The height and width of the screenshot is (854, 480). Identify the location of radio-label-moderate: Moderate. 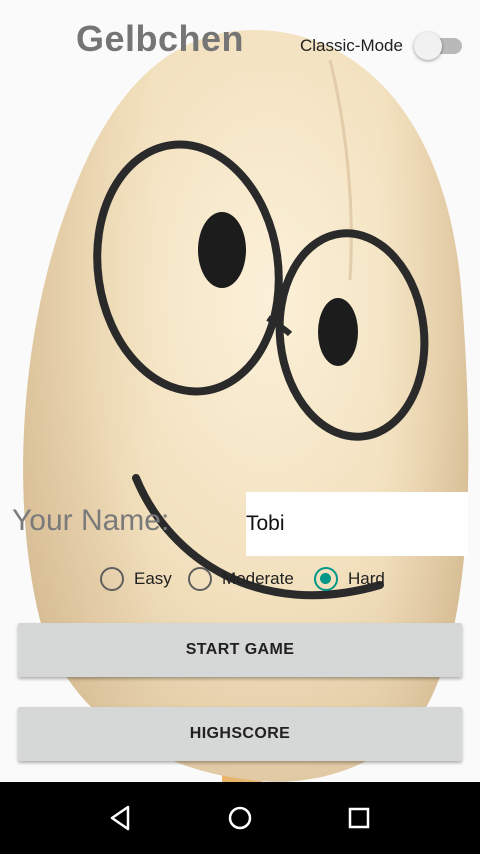
(258, 578).